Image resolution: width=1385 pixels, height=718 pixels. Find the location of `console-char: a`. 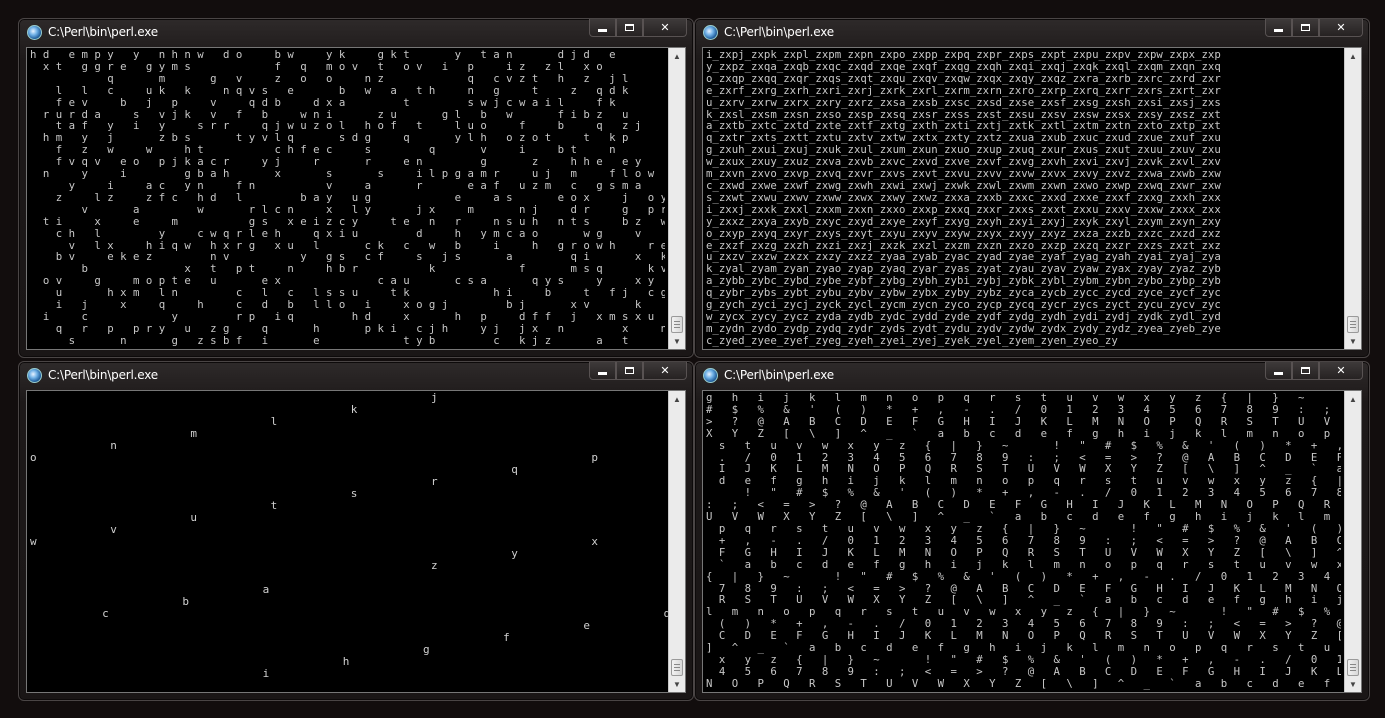

console-char: a is located at coordinates (266, 589).